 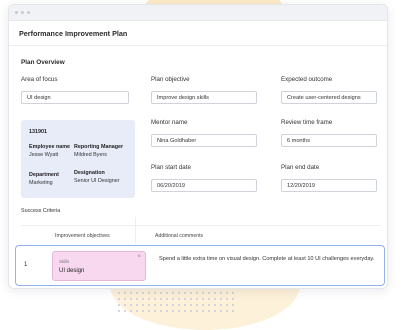 I want to click on table-column-divider, so click(x=135, y=230).